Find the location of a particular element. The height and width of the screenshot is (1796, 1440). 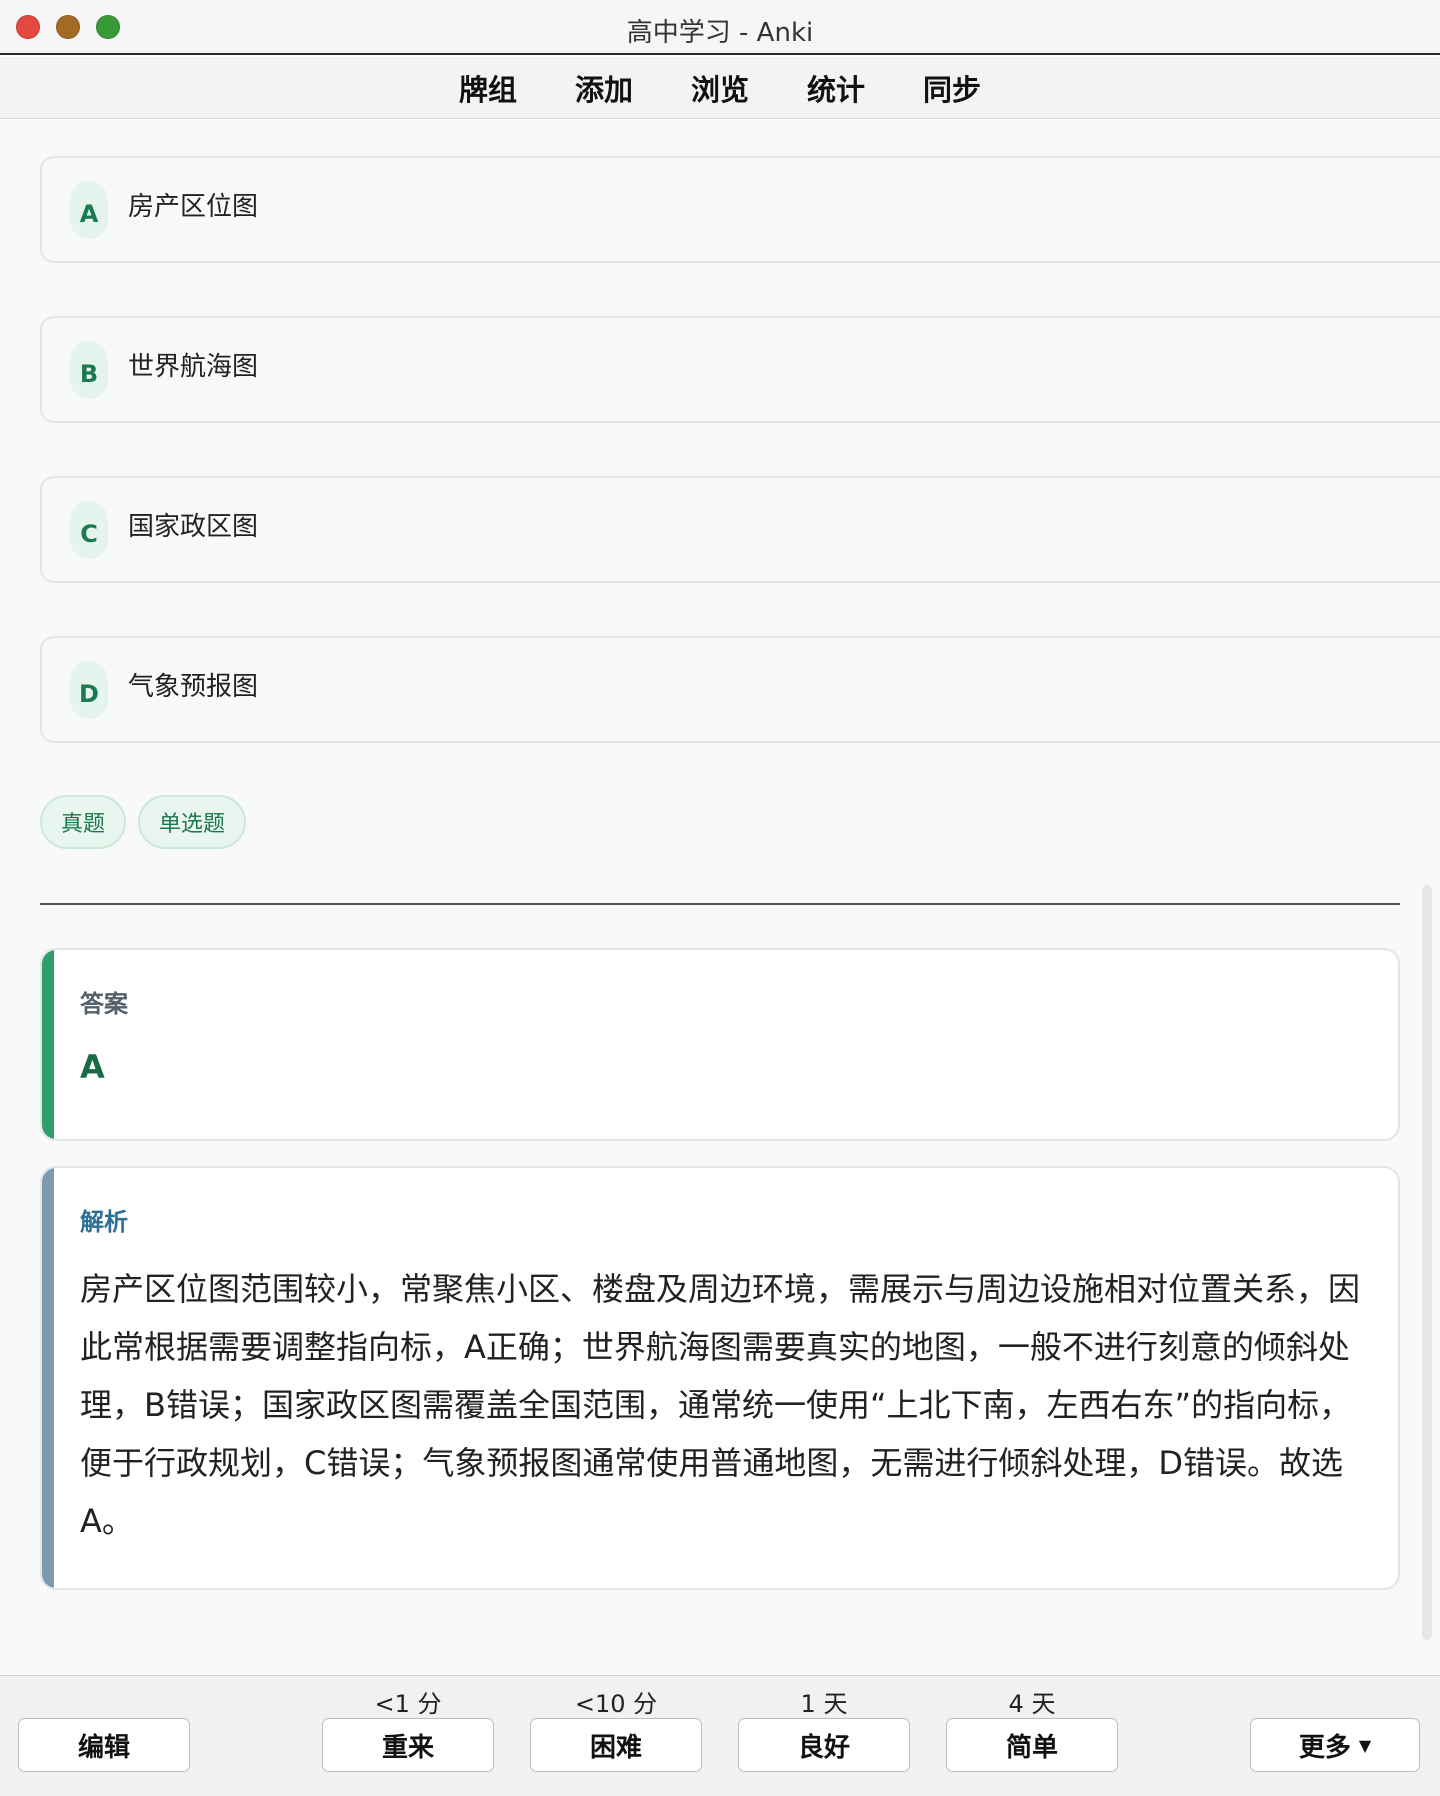

option-letter-badge: D is located at coordinates (89, 690).